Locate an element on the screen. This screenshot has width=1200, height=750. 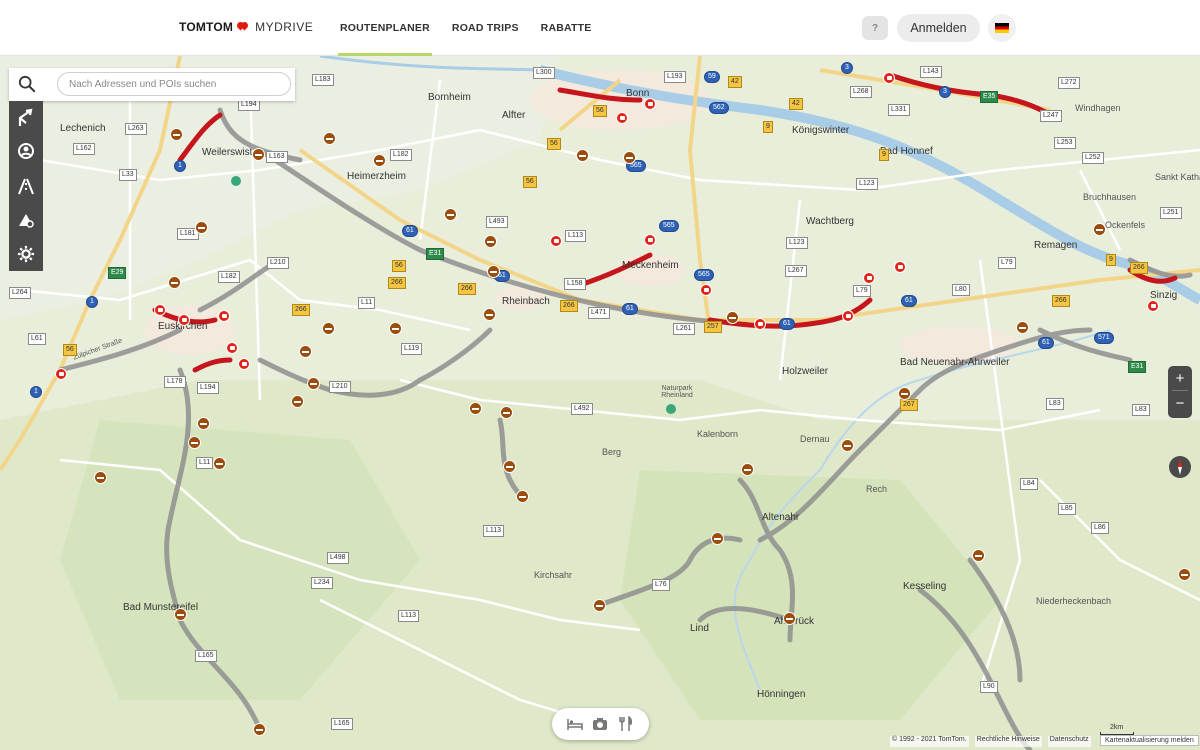
privacy-link: Datenschutz is located at coordinates (1069, 741).